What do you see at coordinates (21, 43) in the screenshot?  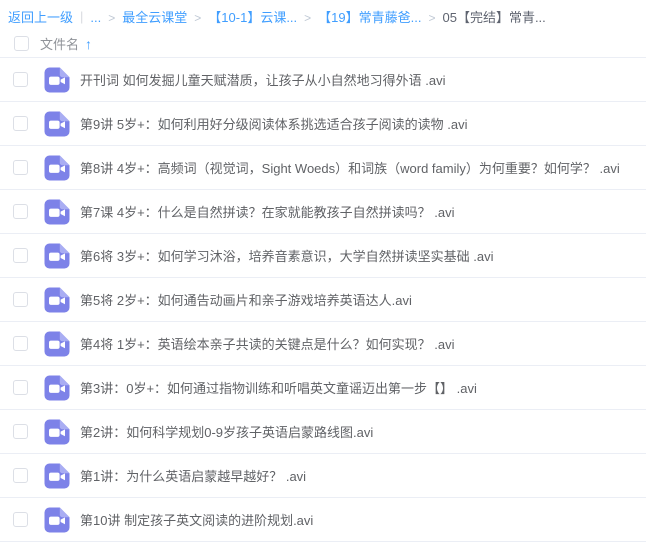 I see `select-all-checkbox` at bounding box center [21, 43].